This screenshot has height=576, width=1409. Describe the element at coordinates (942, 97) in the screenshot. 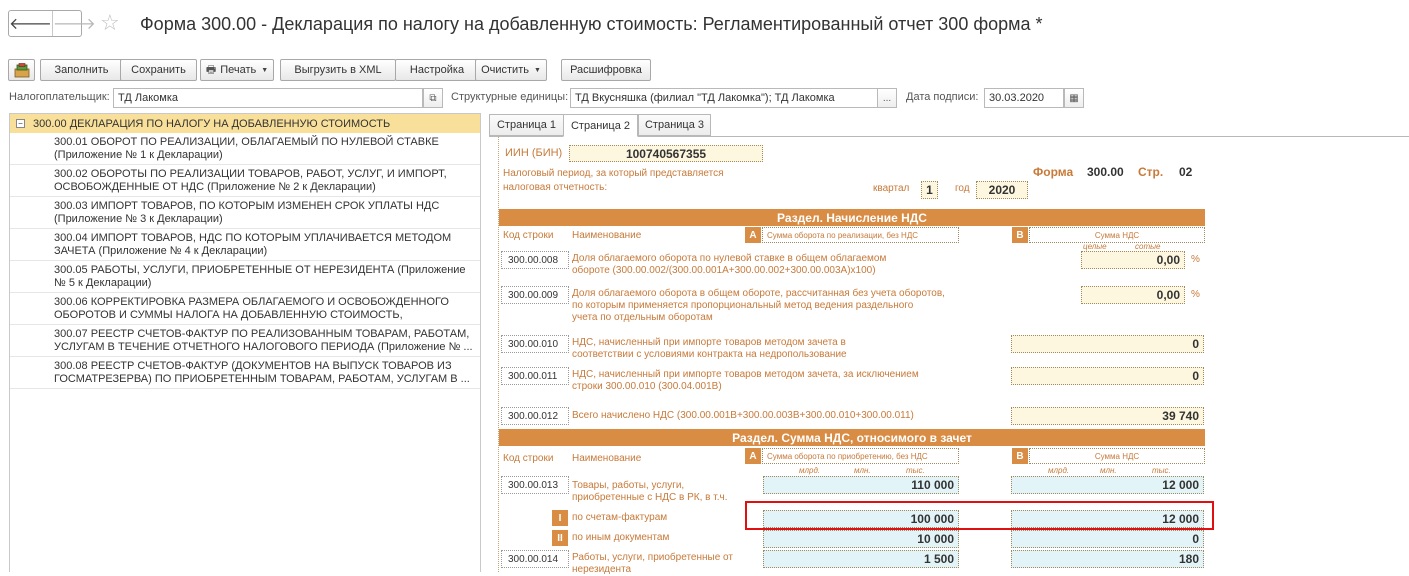

I see `sign-date-label: Дата подписи:` at that location.